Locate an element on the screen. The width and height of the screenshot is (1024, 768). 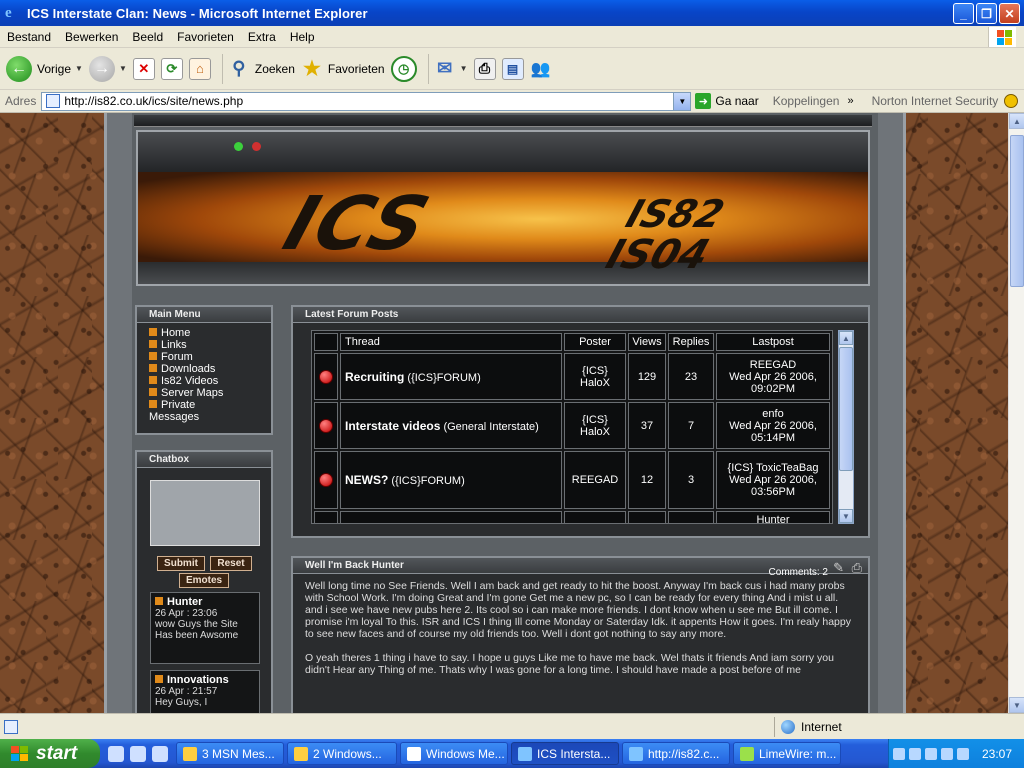
menu-item-messages: Messages is located at coordinates (204, 417).